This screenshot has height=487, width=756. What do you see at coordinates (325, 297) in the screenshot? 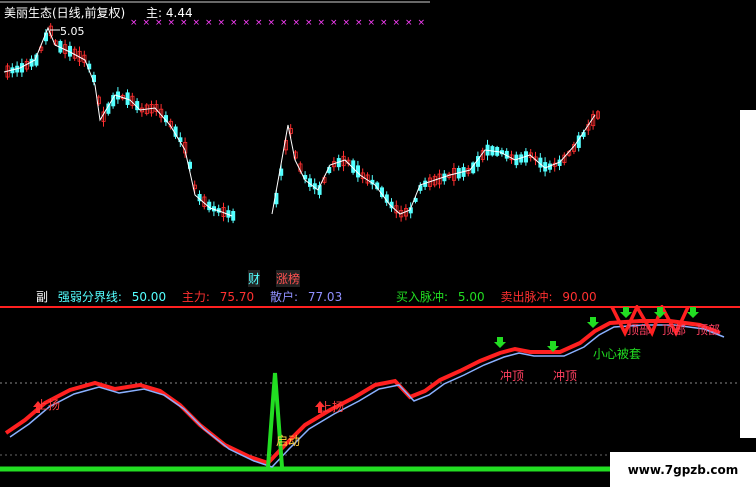
I see `retail-value: 77.03` at bounding box center [325, 297].